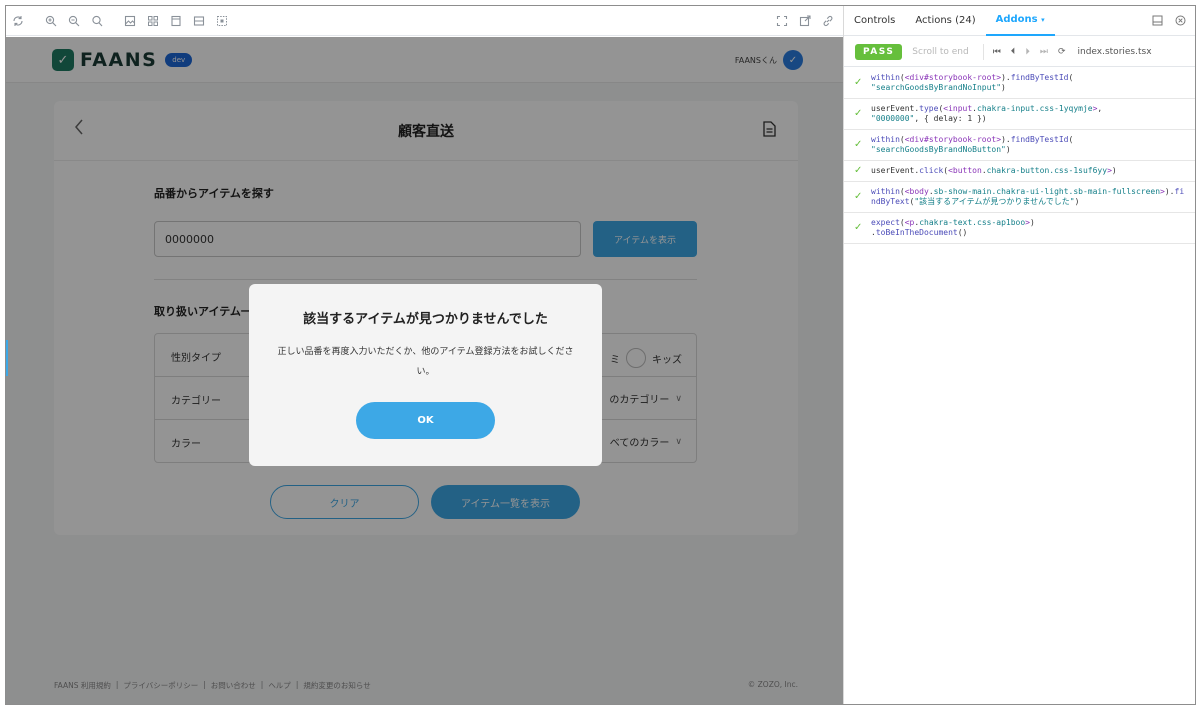  What do you see at coordinates (916, 232) in the screenshot?
I see `code-token: toBeInTheDocument` at bounding box center [916, 232].